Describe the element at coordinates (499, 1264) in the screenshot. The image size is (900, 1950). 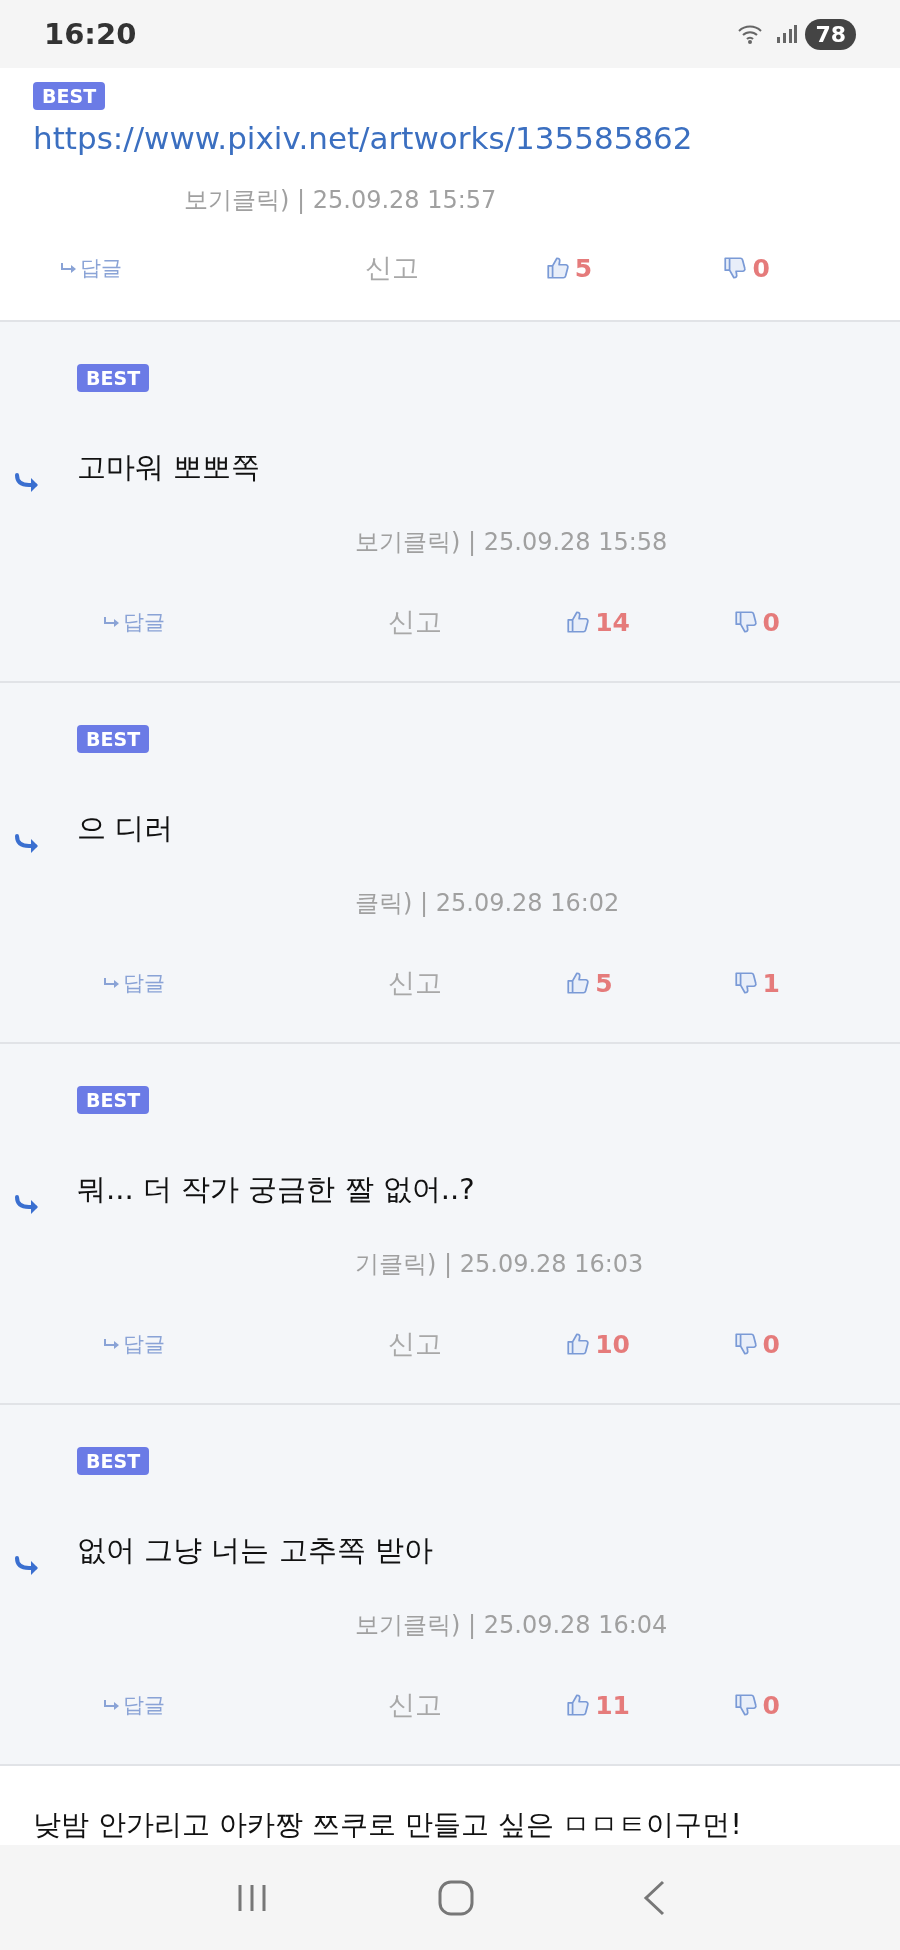
I see `comment-meta: 기클릭) | 25.09.28 16:03` at that location.